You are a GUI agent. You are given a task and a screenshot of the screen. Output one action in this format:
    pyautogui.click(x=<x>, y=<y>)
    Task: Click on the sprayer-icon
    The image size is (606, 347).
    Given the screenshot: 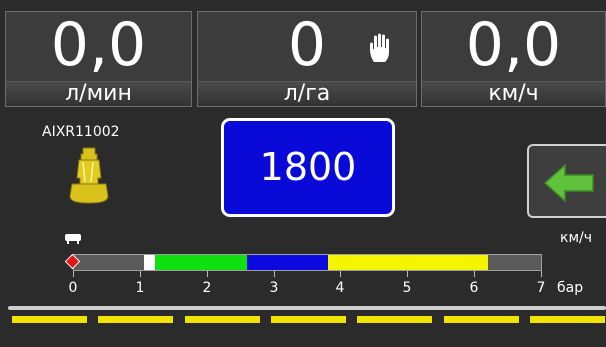 What is the action you would take?
    pyautogui.click(x=73, y=239)
    